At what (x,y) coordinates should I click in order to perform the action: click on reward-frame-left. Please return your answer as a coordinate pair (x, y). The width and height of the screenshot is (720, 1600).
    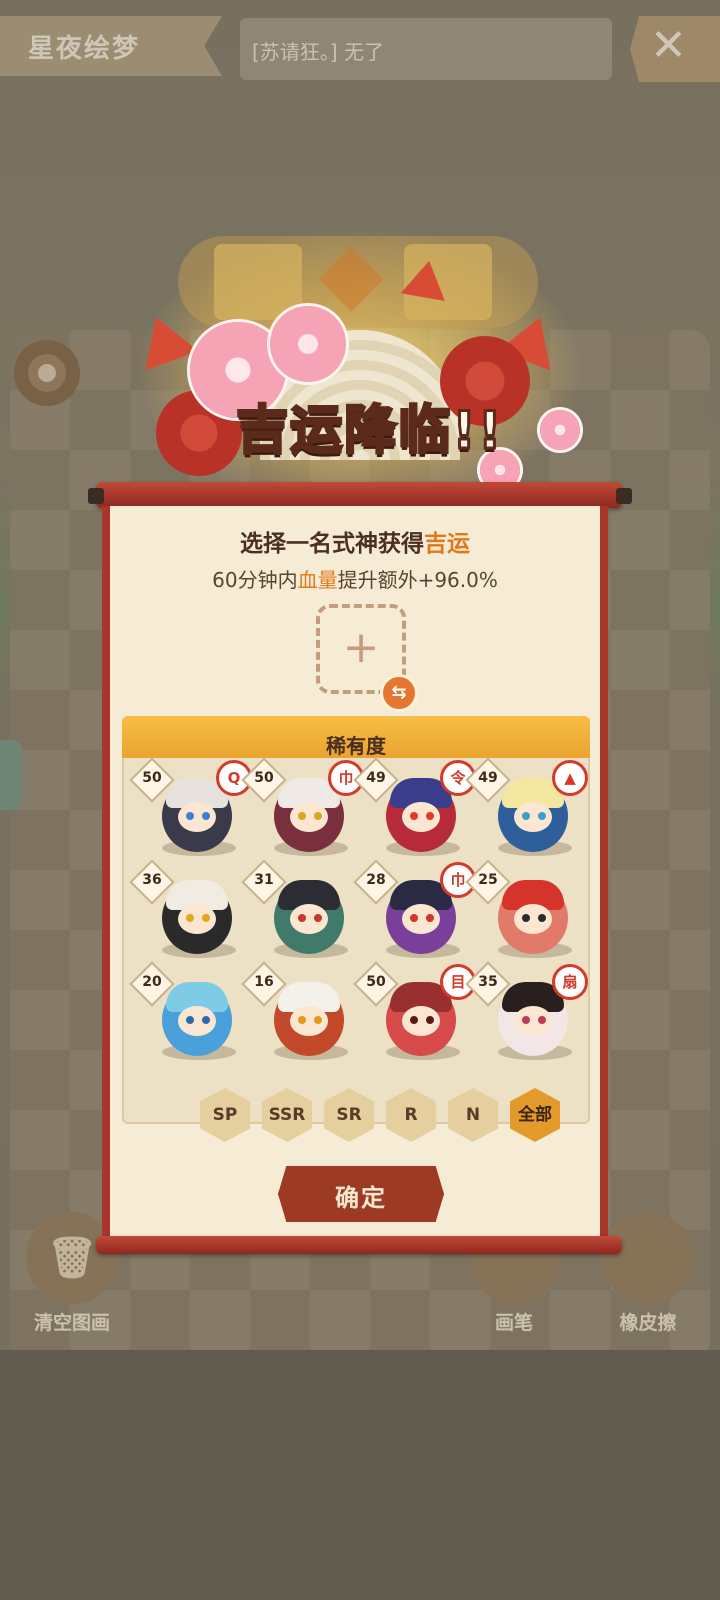
    Looking at the image, I should click on (258, 282).